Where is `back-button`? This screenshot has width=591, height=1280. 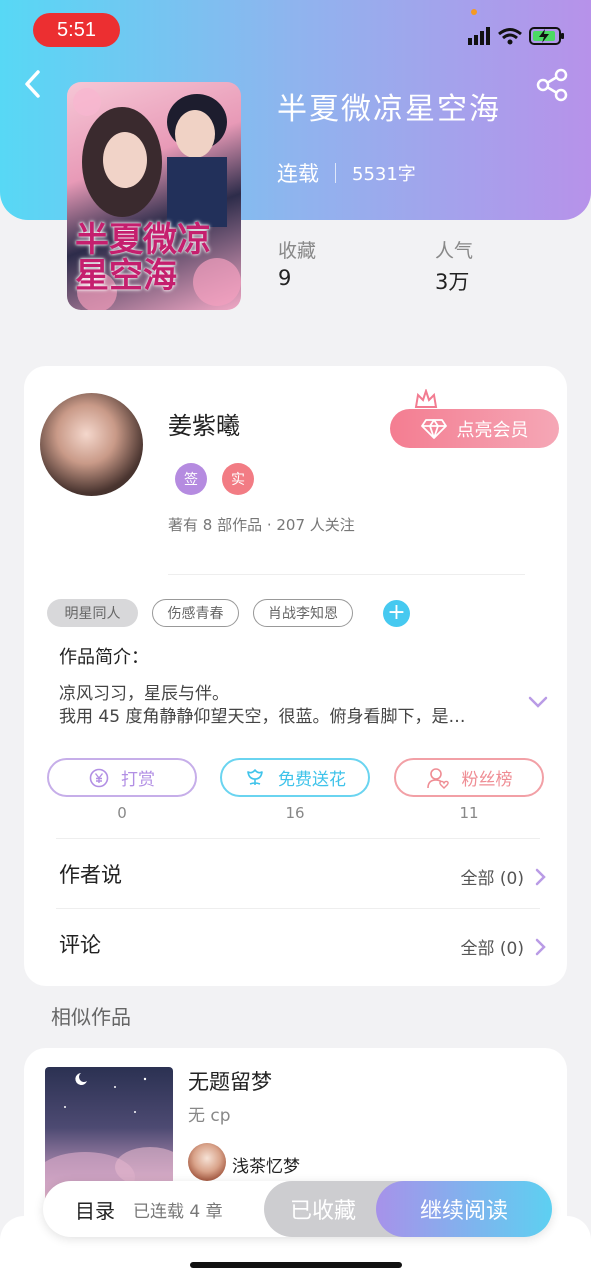 back-button is located at coordinates (34, 84).